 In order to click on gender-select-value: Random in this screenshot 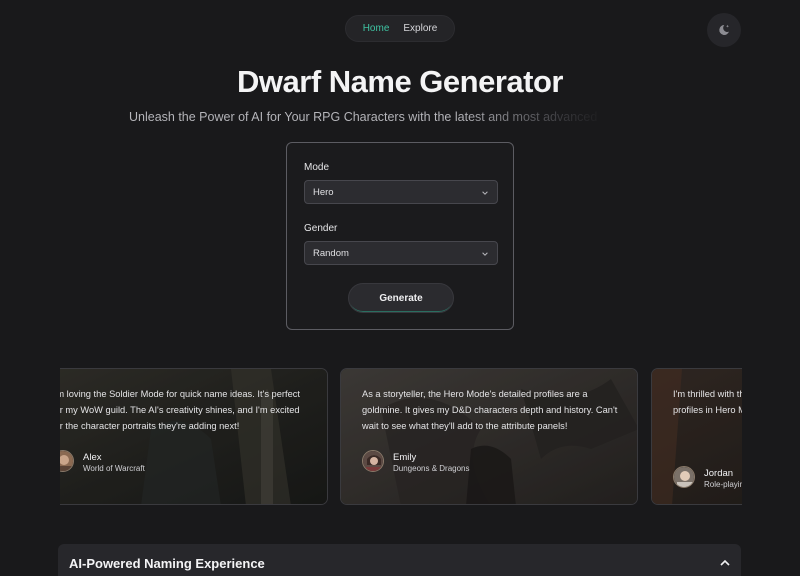, I will do `click(331, 253)`.